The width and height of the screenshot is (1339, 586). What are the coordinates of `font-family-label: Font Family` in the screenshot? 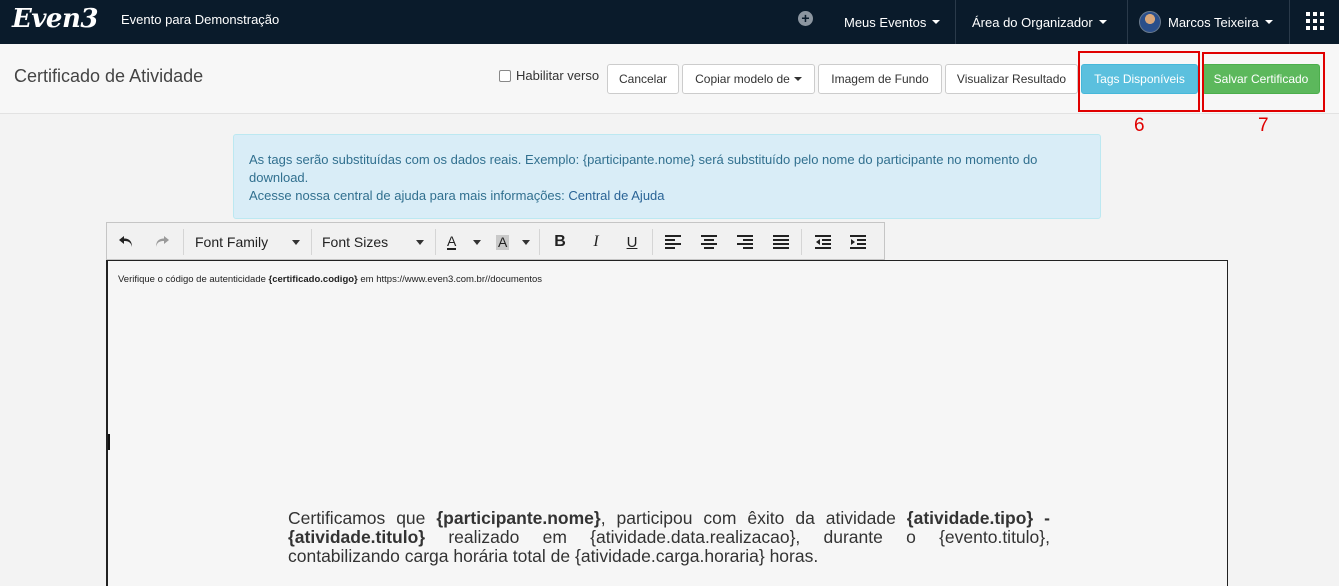 It's located at (232, 242).